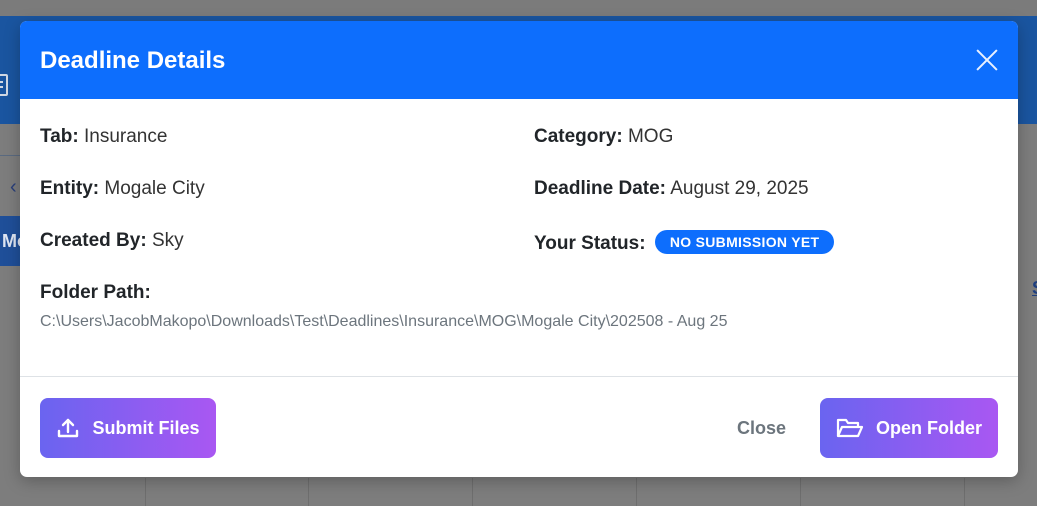  Describe the element at coordinates (59, 136) in the screenshot. I see `tab-label: Tab:` at that location.